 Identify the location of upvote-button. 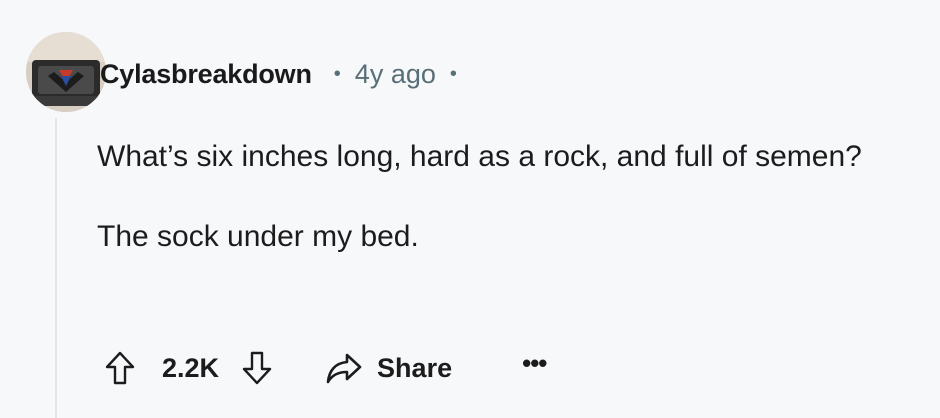
(120, 368).